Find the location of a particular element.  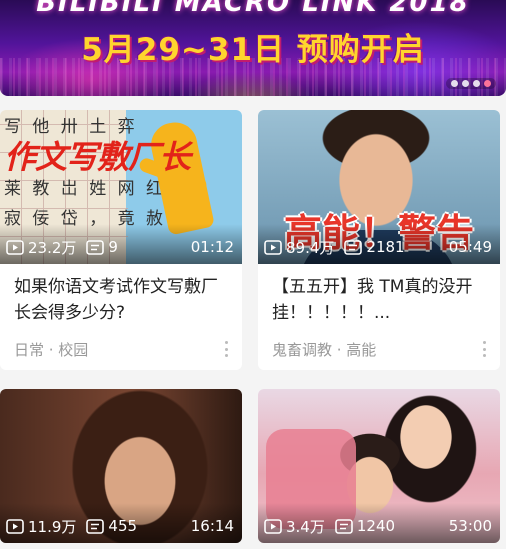

video-card: 11.9万 455 16:14 is located at coordinates (121, 466).